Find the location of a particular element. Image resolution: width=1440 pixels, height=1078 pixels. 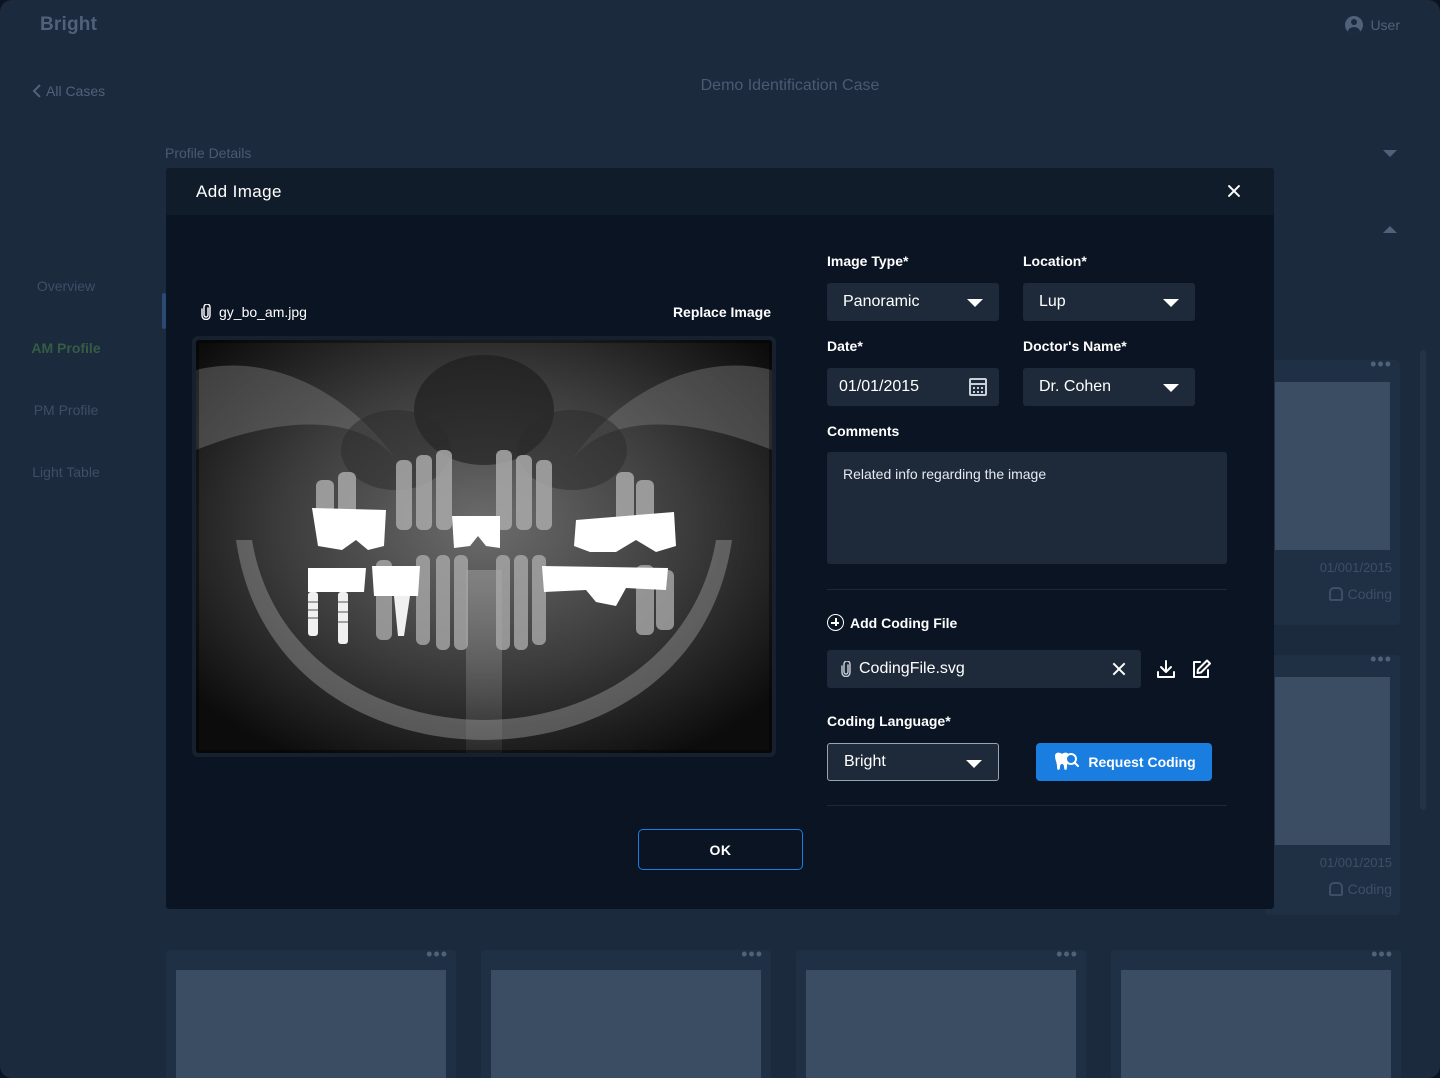

user-label: User is located at coordinates (1385, 25).